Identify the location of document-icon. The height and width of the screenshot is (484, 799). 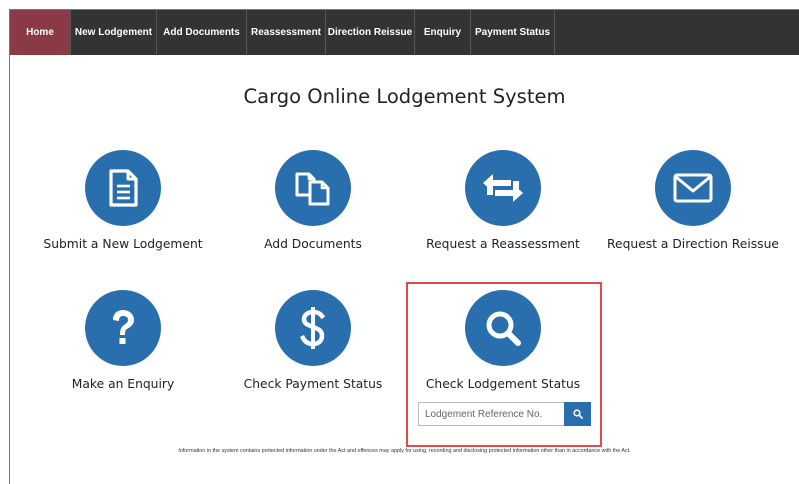
(123, 188).